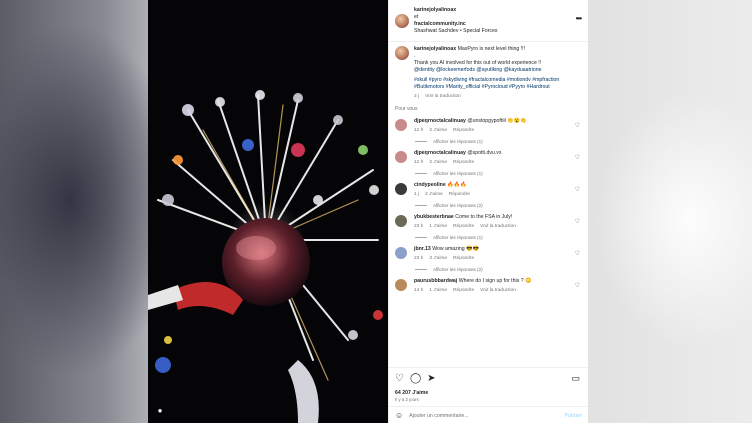 This screenshot has width=752, height=423. Describe the element at coordinates (438, 258) in the screenshot. I see `comment-likes: 3 J'aime` at that location.